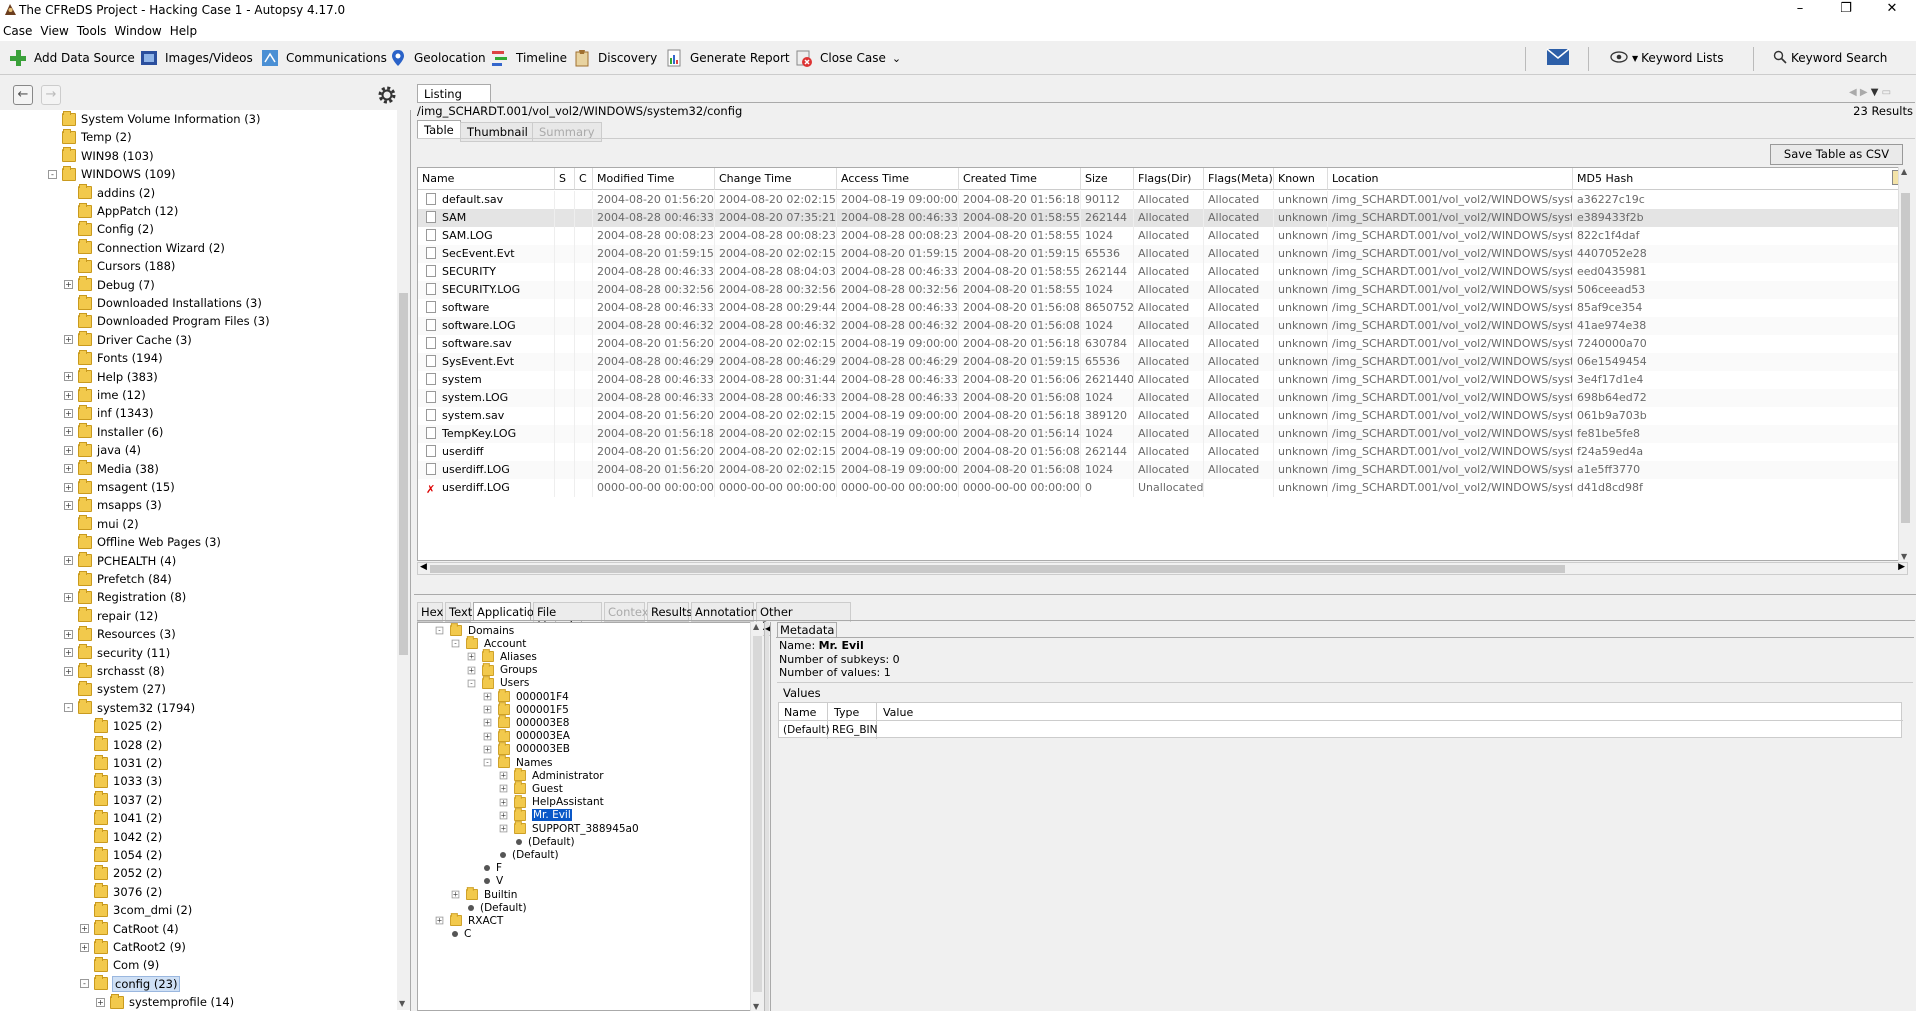  I want to click on column-header: Location, so click(1450, 179).